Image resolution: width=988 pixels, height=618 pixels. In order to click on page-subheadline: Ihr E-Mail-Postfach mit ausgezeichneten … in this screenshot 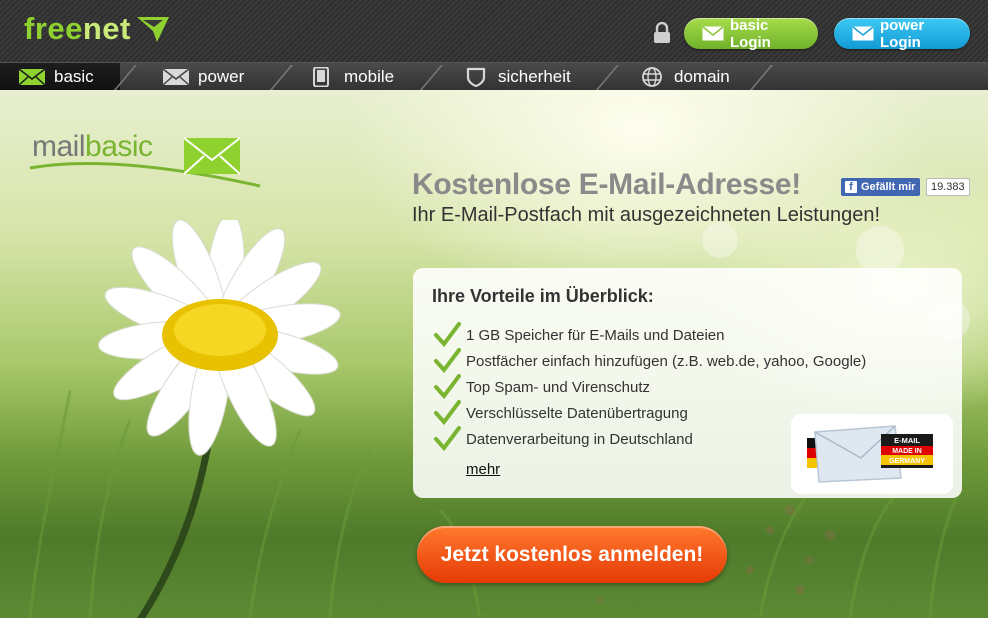, I will do `click(646, 215)`.